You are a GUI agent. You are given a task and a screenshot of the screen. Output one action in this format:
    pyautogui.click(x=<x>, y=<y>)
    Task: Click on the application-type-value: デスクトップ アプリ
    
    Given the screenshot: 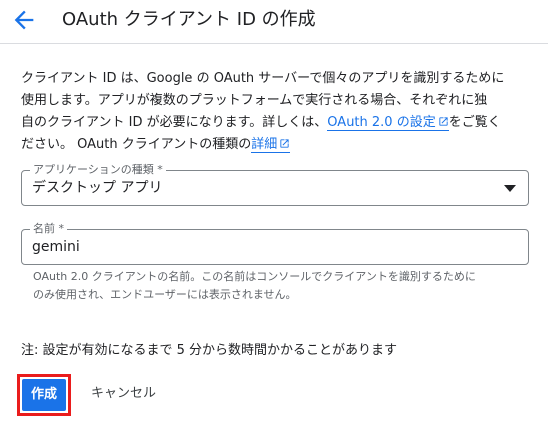 What is the action you would take?
    pyautogui.click(x=97, y=188)
    